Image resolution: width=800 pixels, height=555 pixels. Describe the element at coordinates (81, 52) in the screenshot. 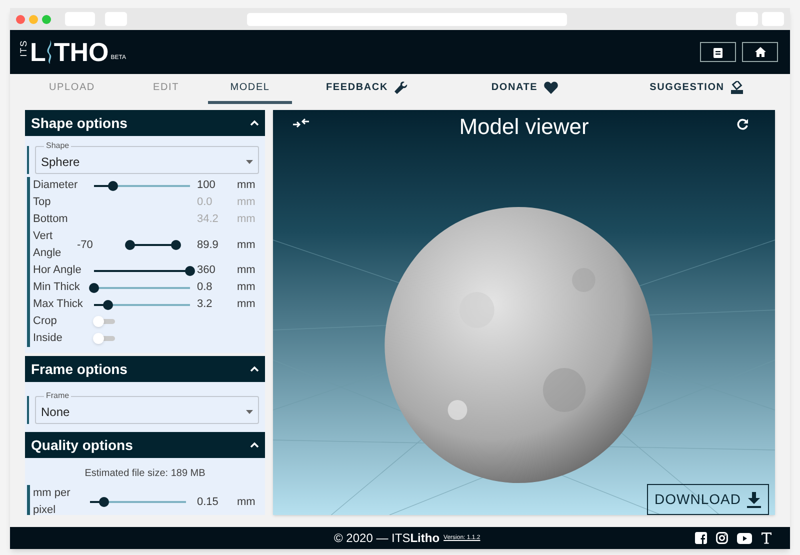

I see `logo-text: THO` at that location.